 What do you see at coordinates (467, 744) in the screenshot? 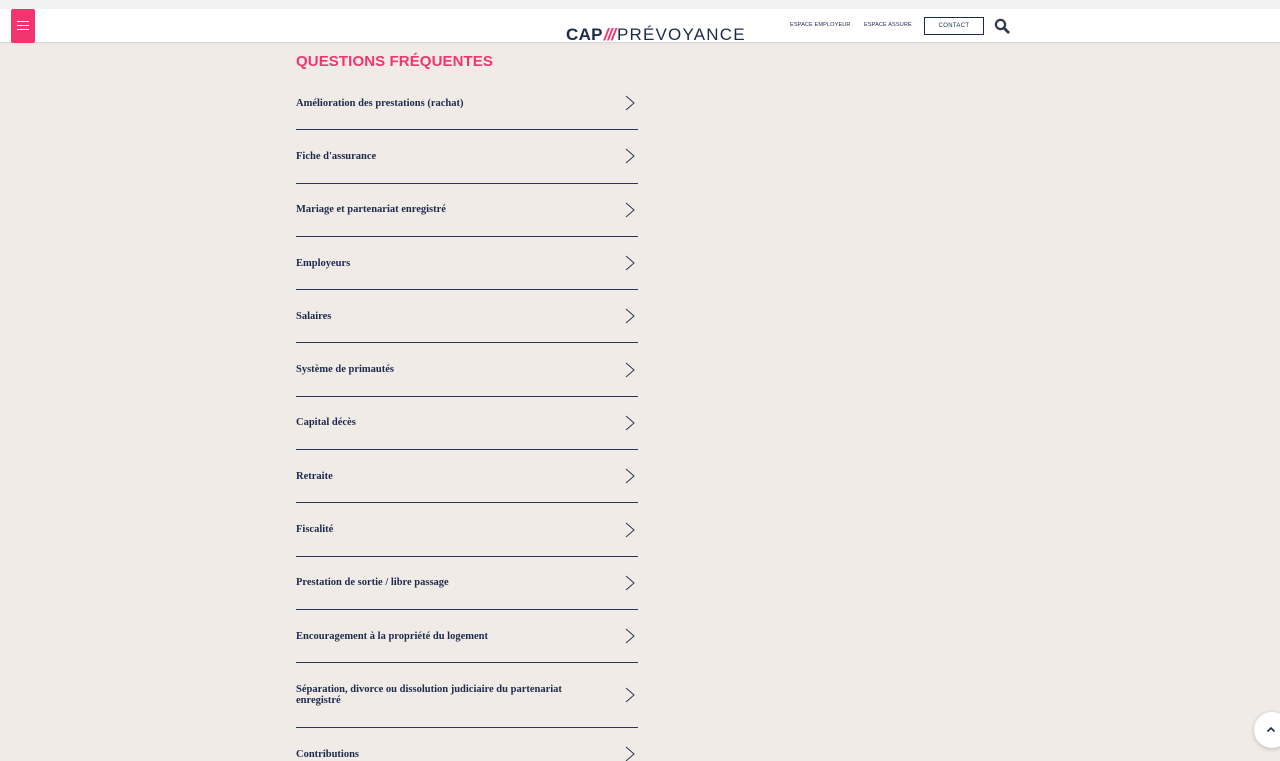
I see `faq-item: Contributions` at bounding box center [467, 744].